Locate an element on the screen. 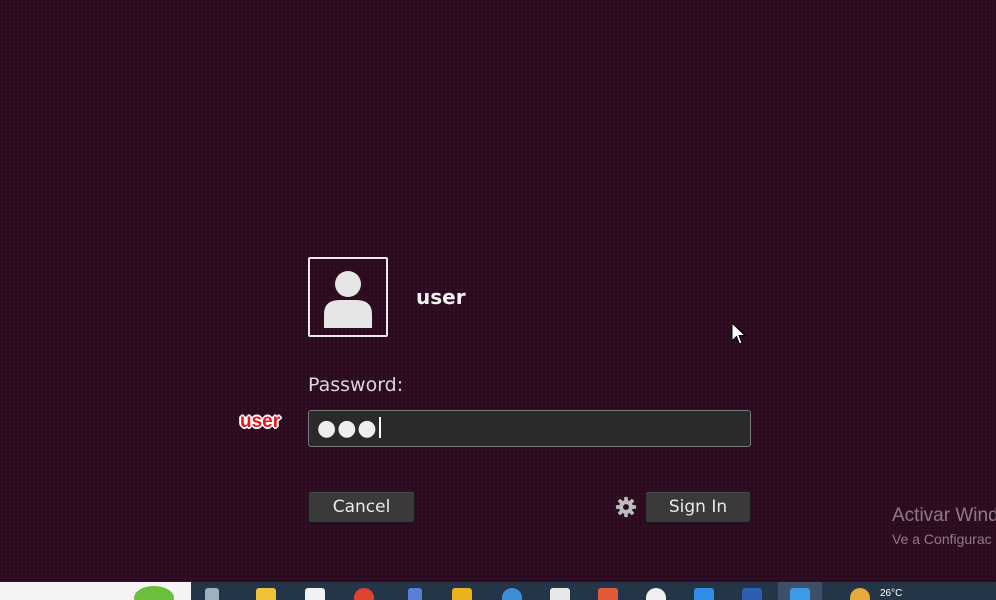 The image size is (996, 600). cancel-button: Cancel is located at coordinates (361, 507).